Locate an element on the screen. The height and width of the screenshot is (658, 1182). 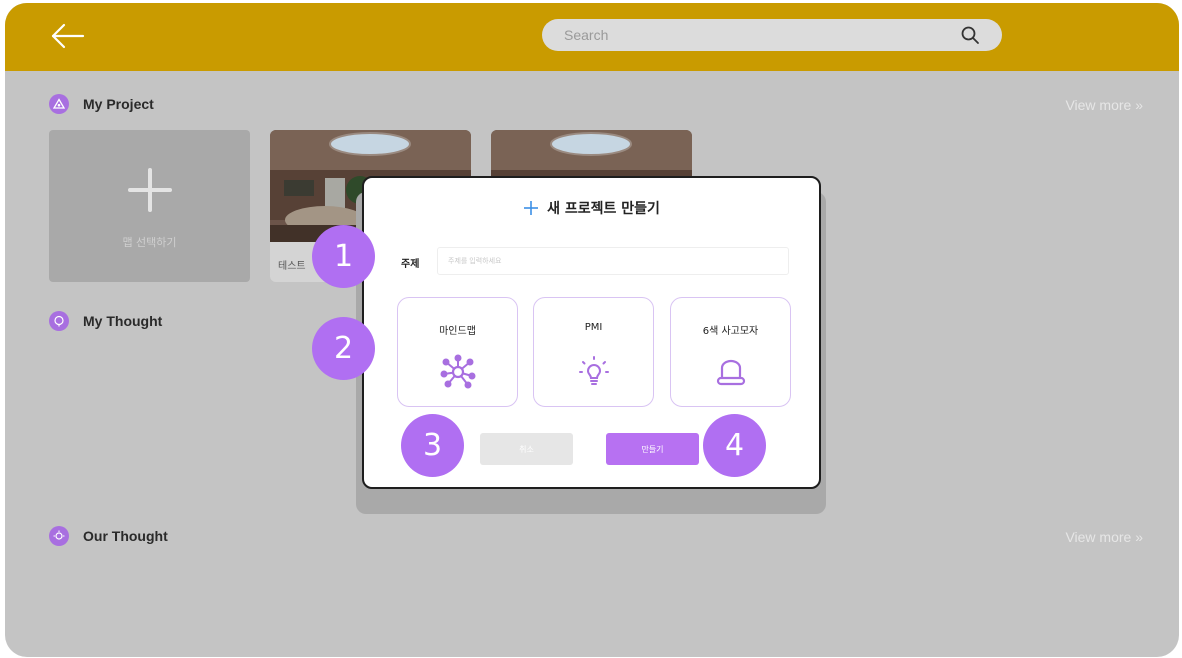
tool-card-six-hats: 6색 사고모자 is located at coordinates (730, 352).